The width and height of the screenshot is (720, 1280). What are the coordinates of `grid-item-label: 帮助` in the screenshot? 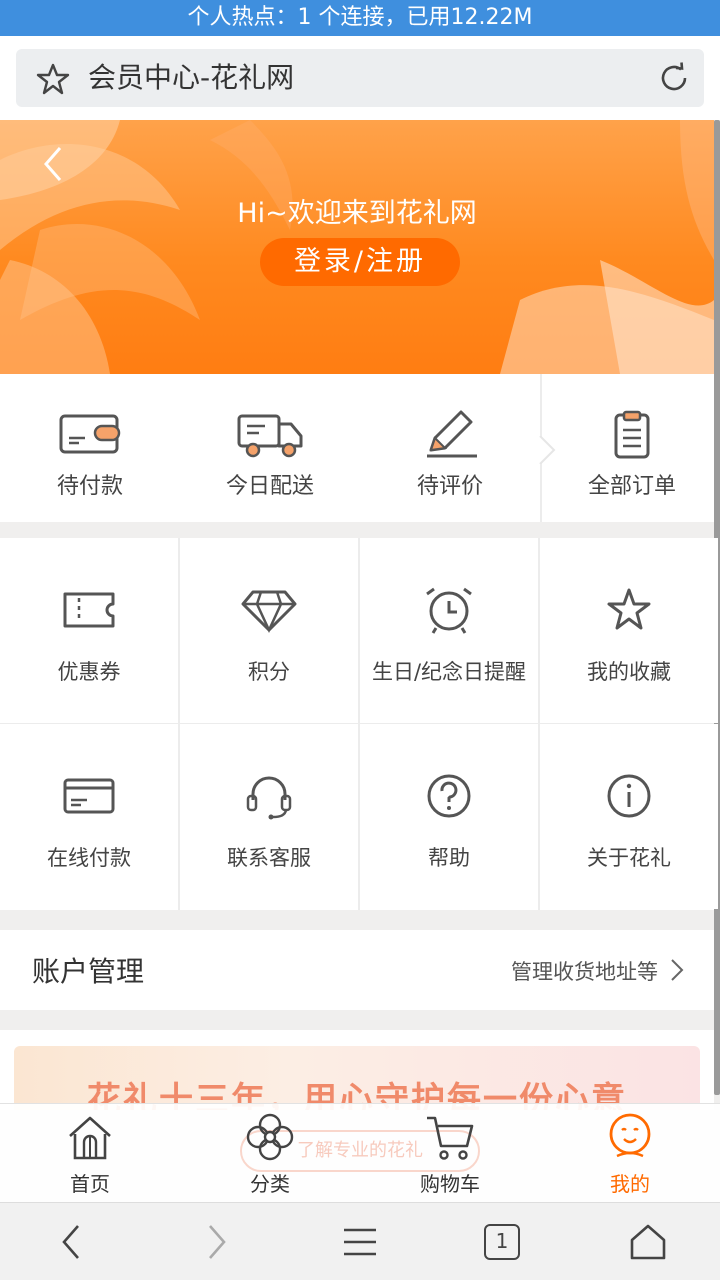 It's located at (449, 858).